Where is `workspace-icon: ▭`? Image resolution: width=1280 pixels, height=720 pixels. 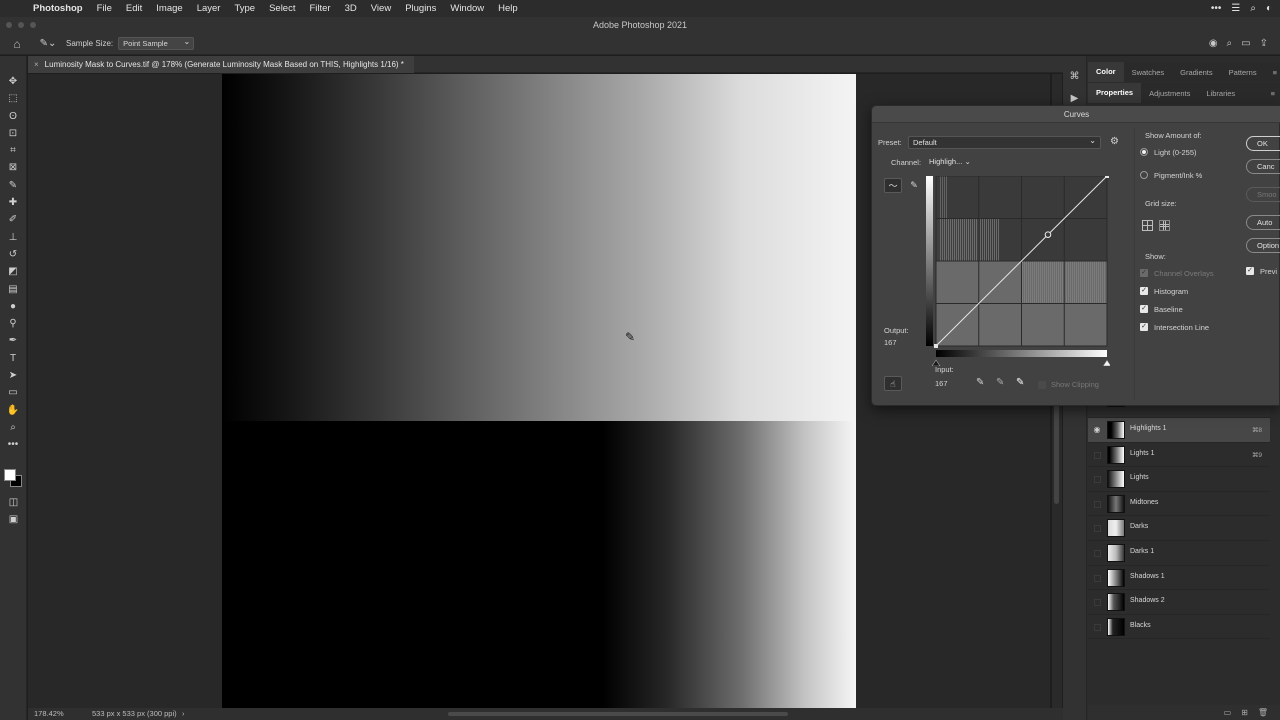
workspace-icon: ▭ is located at coordinates (1245, 43).